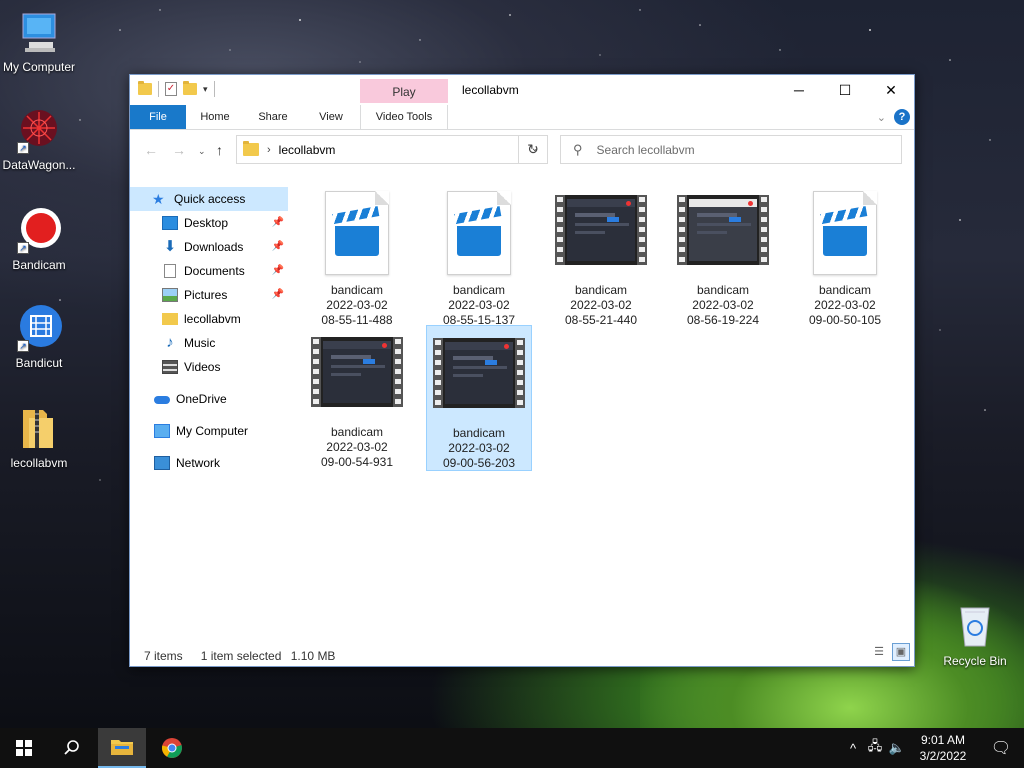 This screenshot has width=1024, height=768. I want to click on file-date: 2022-03-02, so click(357, 305).